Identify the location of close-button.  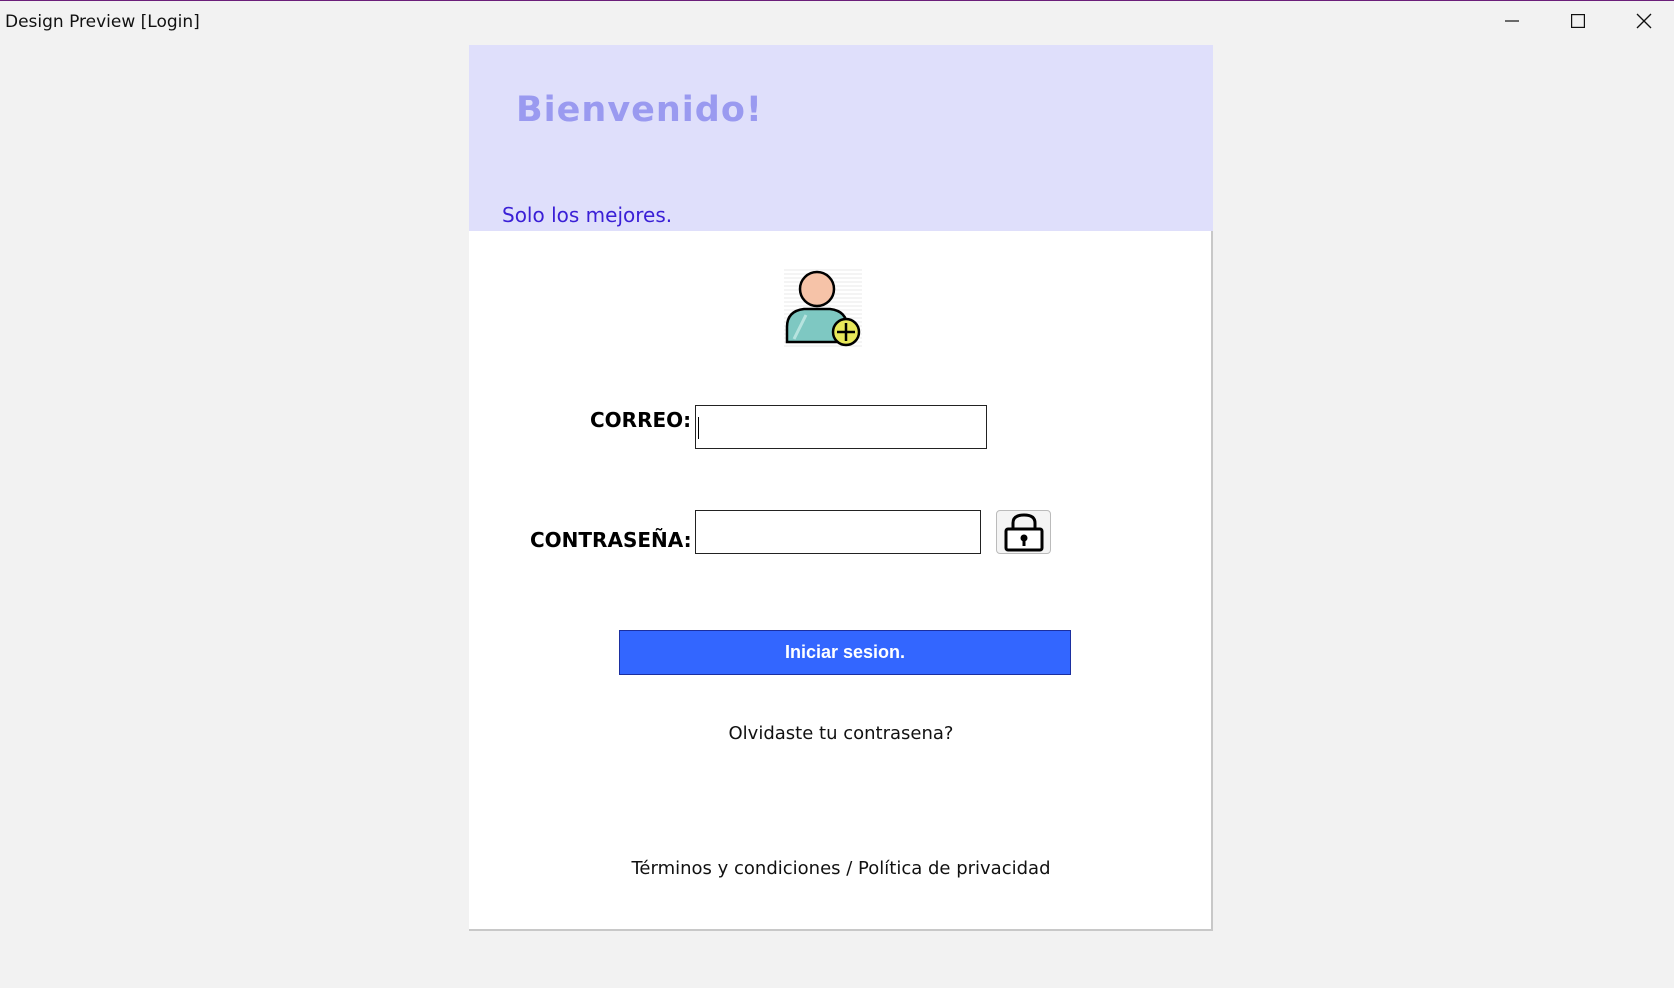
(1644, 21).